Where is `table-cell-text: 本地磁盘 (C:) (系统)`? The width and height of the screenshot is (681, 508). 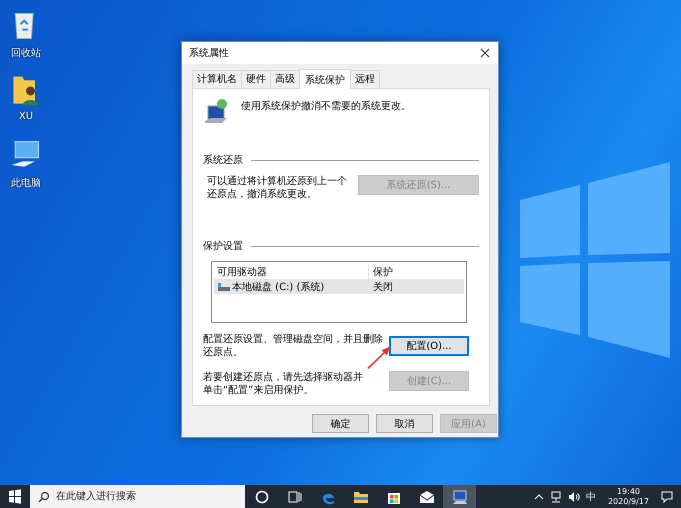 table-cell-text: 本地磁盘 (C:) (系统) is located at coordinates (278, 287).